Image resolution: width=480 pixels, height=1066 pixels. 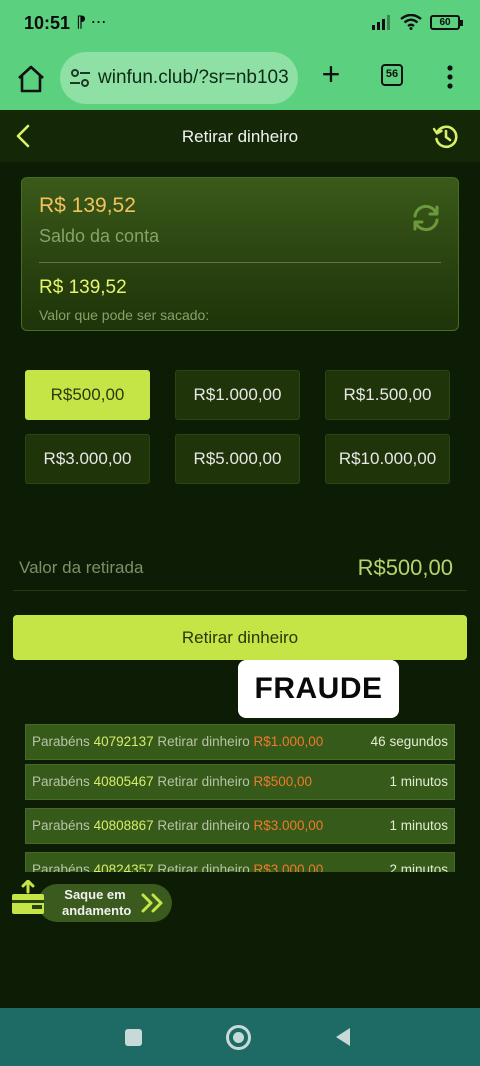 What do you see at coordinates (47, 23) in the screenshot?
I see `status-time: 10:51` at bounding box center [47, 23].